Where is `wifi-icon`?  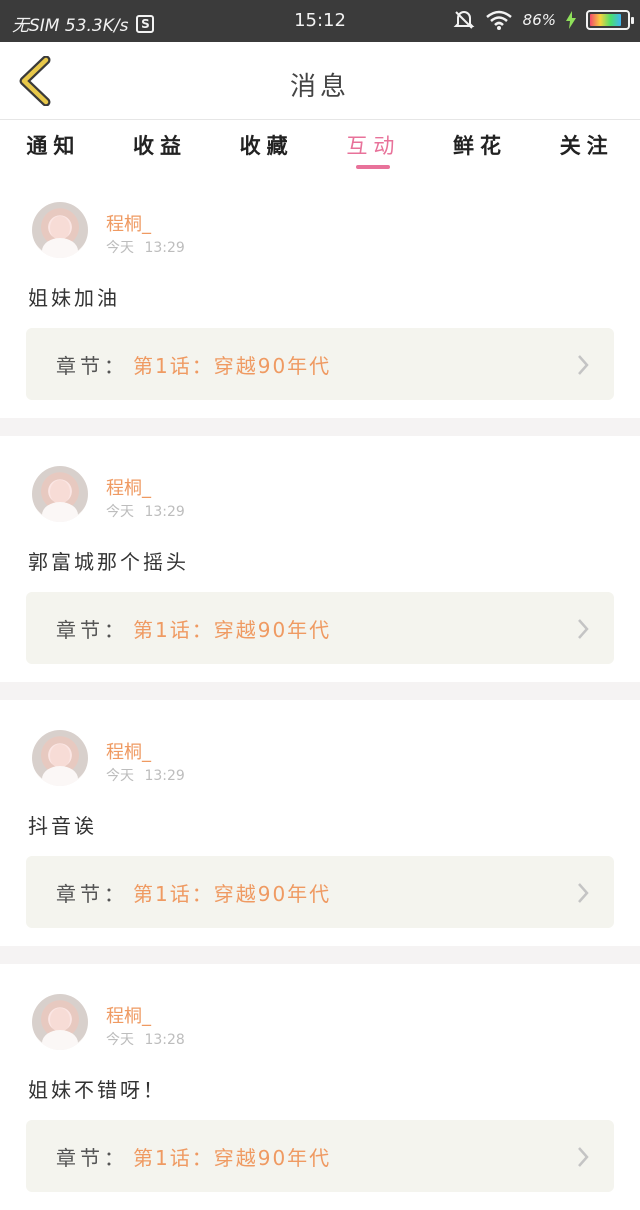 wifi-icon is located at coordinates (498, 20).